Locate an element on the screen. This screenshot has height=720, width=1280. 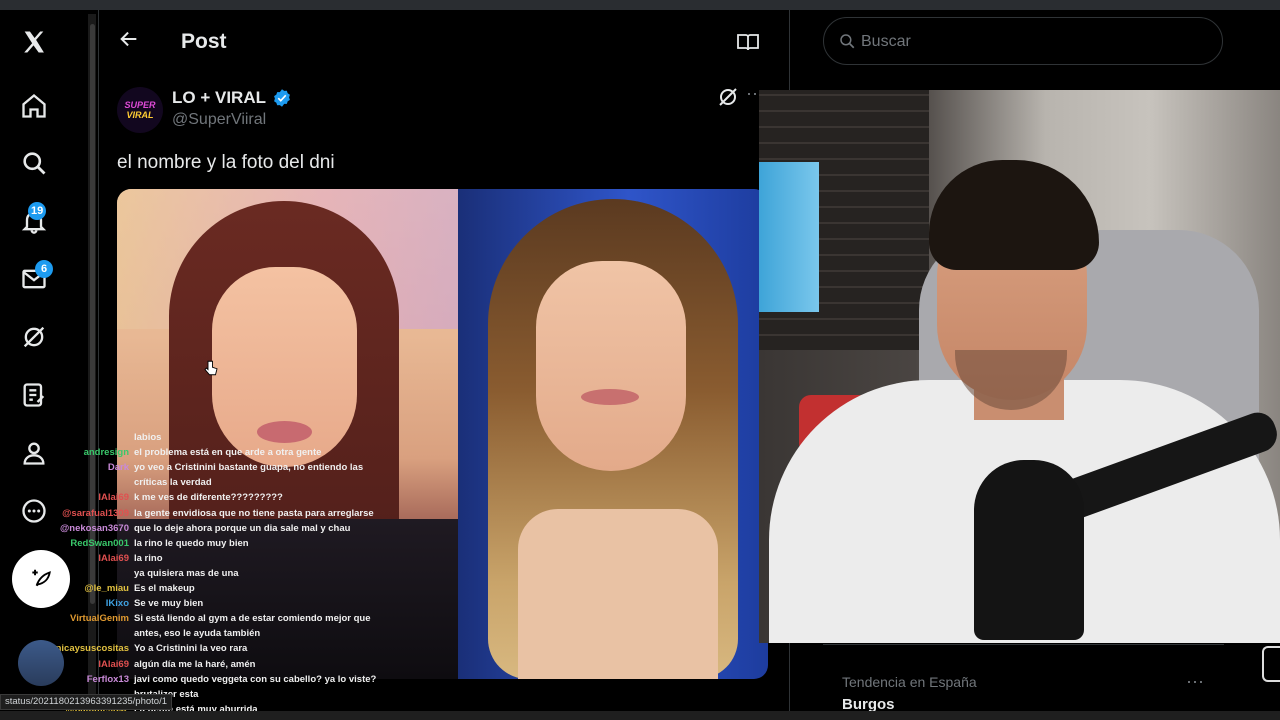
chat-message: la rino le quedo muy bien is located at coordinates (191, 543).